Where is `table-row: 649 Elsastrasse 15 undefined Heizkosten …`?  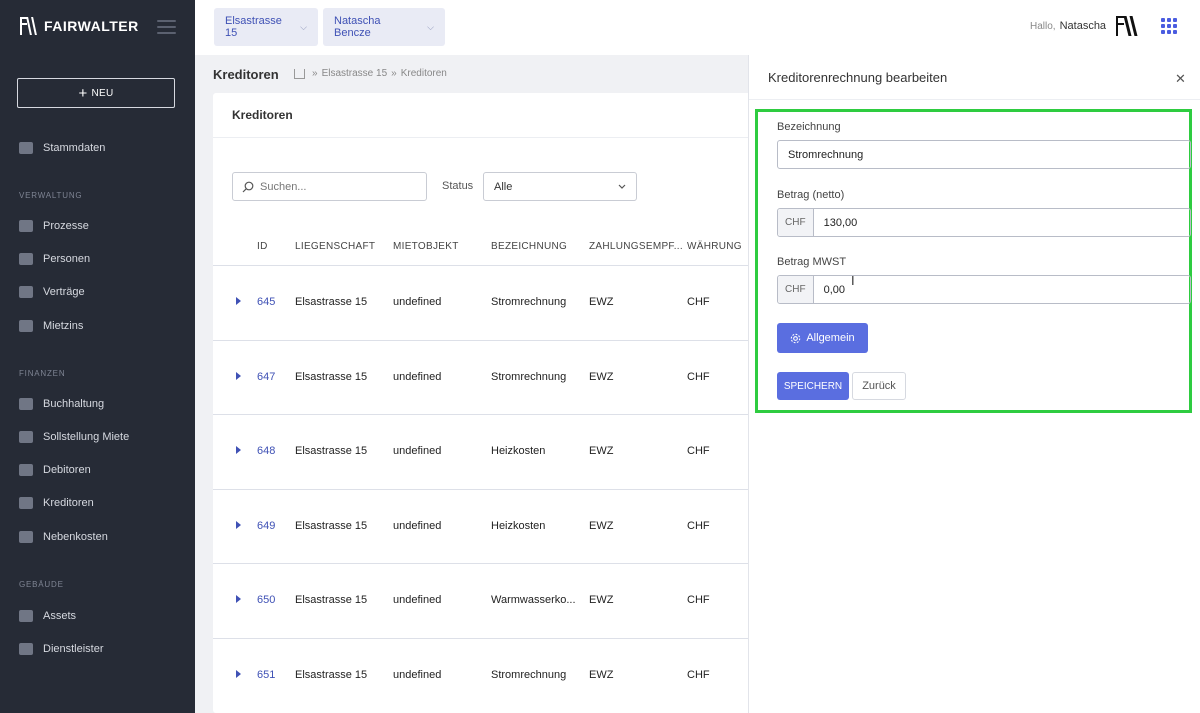
table-row: 649 Elsastrasse 15 undefined Heizkosten … is located at coordinates (483, 526).